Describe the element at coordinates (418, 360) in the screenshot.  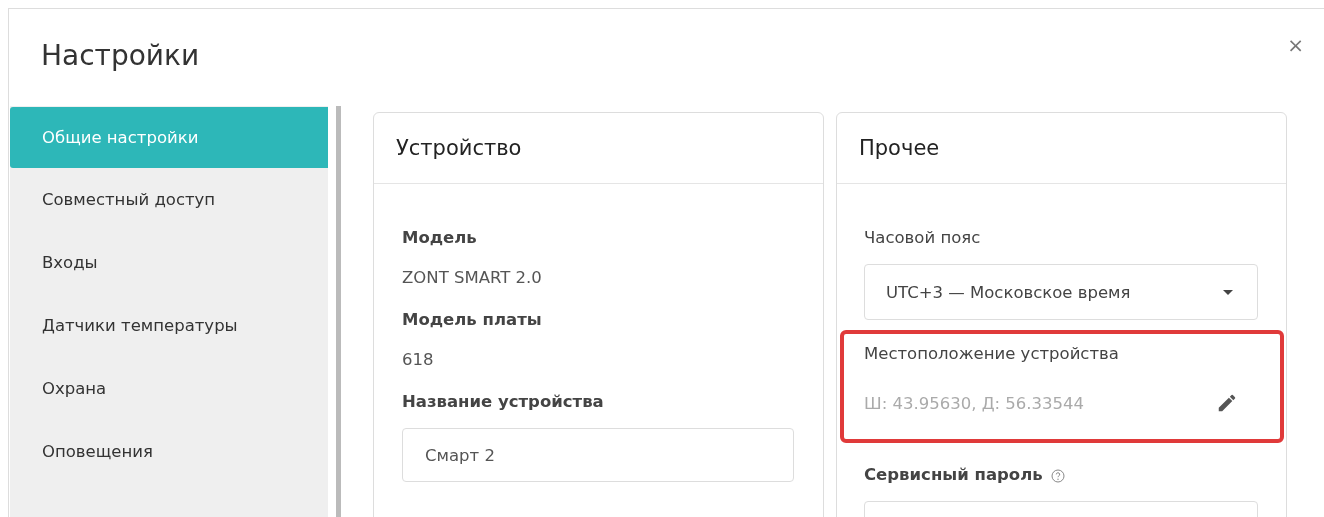
I see `field-value: 618` at that location.